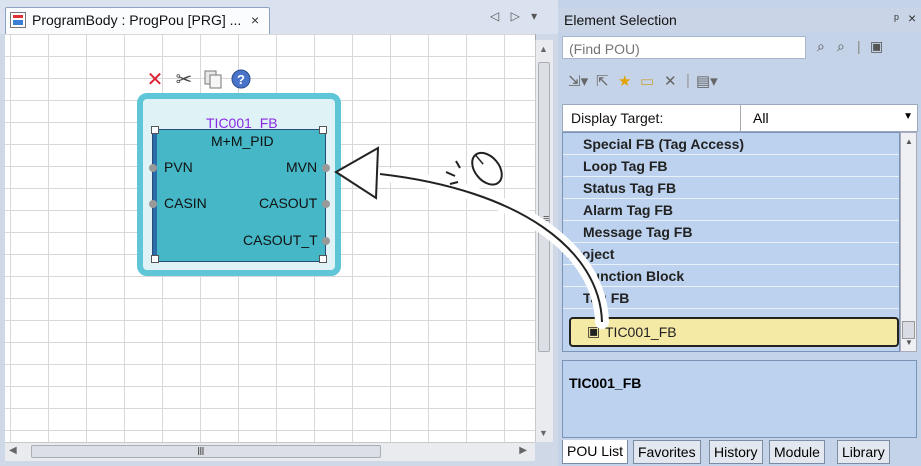 This screenshot has width=921, height=466. What do you see at coordinates (487, 168) in the screenshot?
I see `mouse-icon` at bounding box center [487, 168].